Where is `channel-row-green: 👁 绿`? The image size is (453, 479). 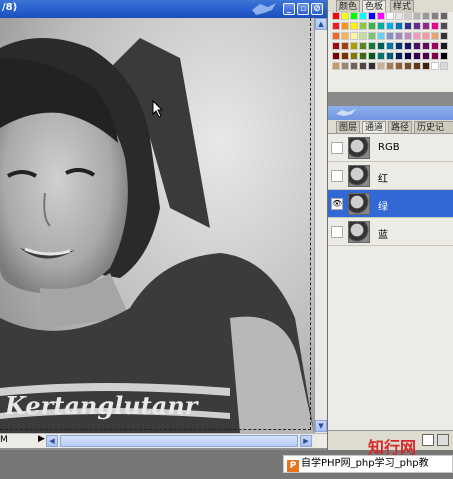 channel-row-green: 👁 绿 is located at coordinates (390, 204).